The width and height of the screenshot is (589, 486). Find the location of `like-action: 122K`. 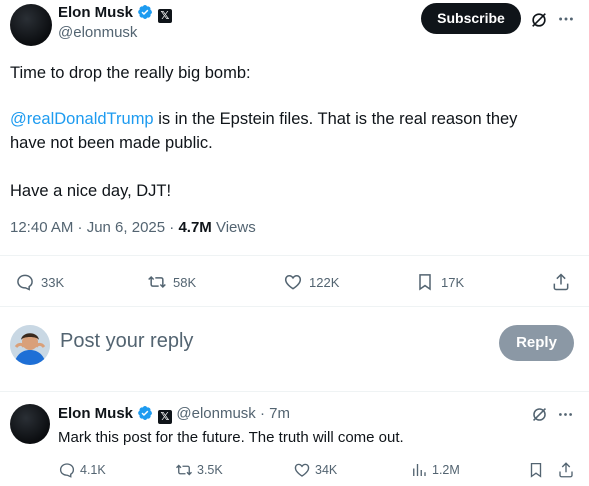

like-action: 122K is located at coordinates (311, 282).